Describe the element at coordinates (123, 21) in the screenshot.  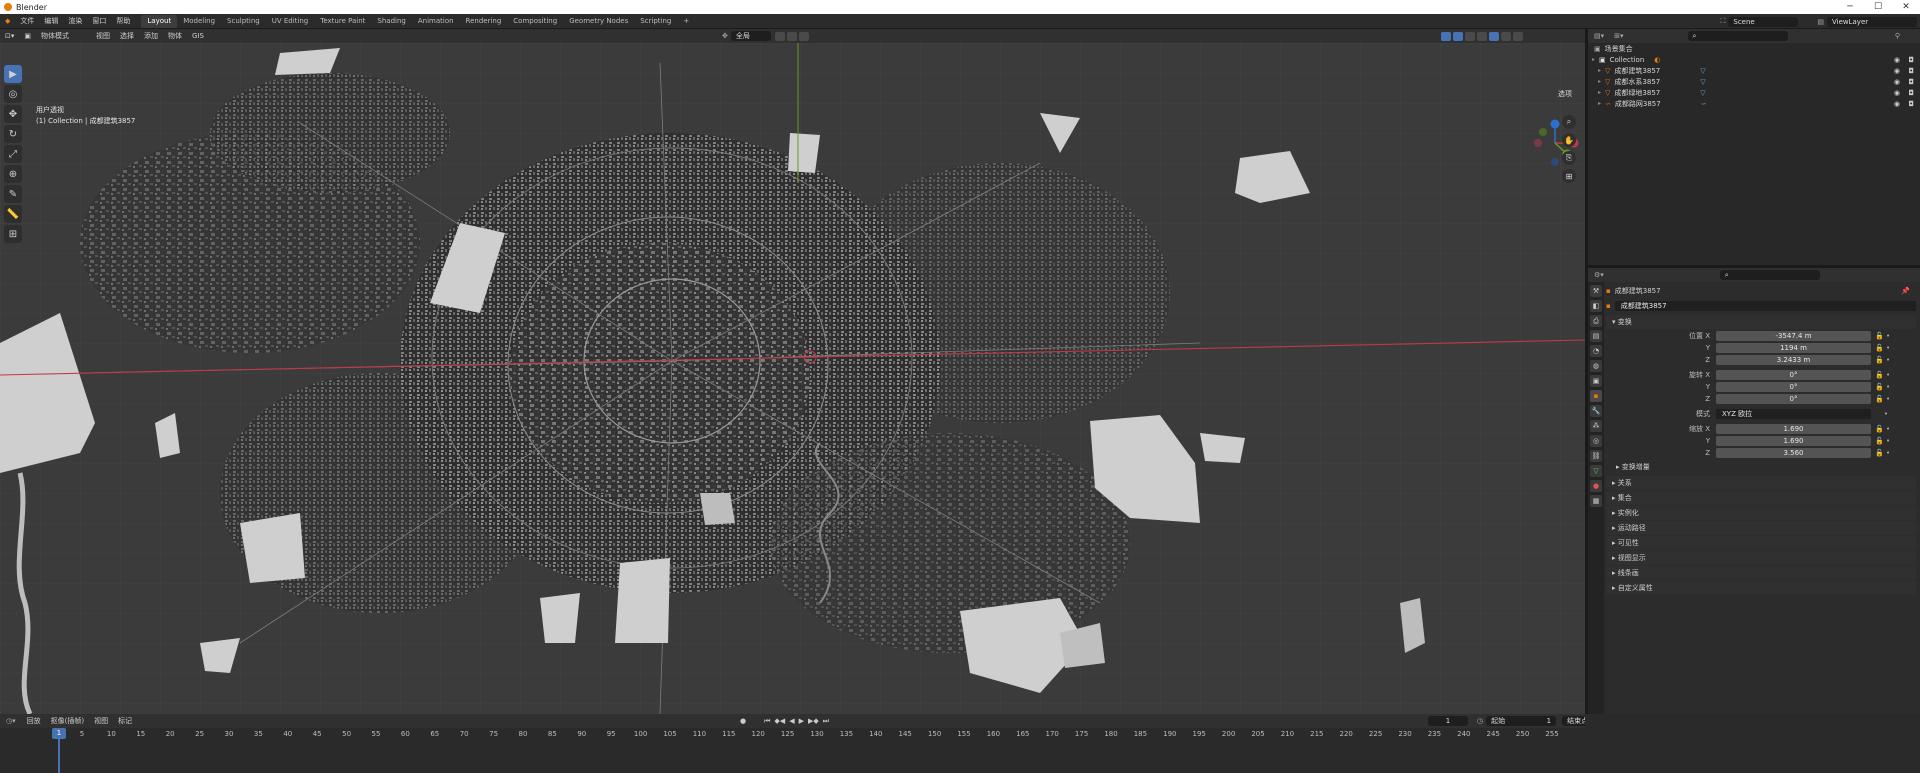
I see `menu-help: 帮助` at that location.